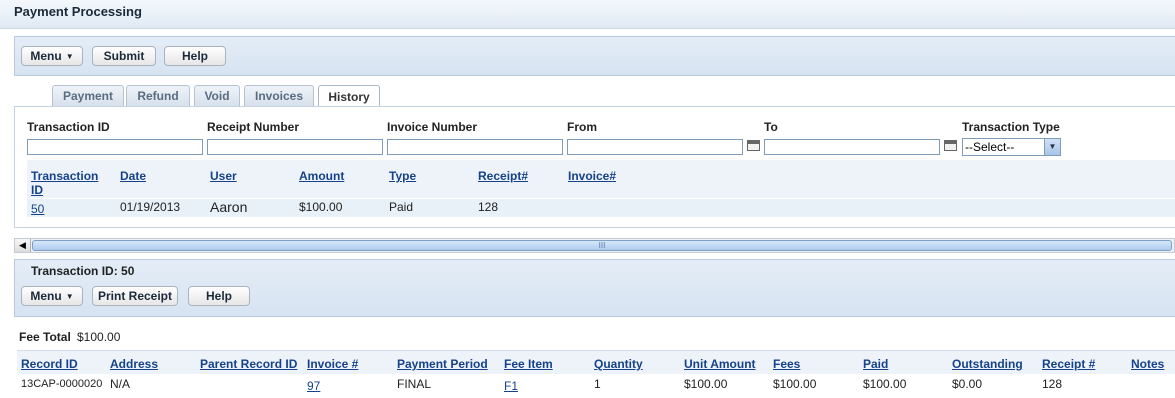  I want to click on column-header-paid: Paid, so click(875, 364).